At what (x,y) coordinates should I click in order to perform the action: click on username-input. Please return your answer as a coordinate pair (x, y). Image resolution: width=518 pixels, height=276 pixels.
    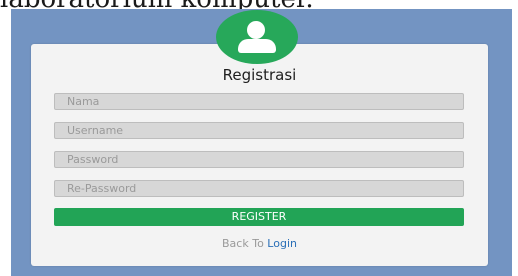
    Looking at the image, I should click on (259, 130).